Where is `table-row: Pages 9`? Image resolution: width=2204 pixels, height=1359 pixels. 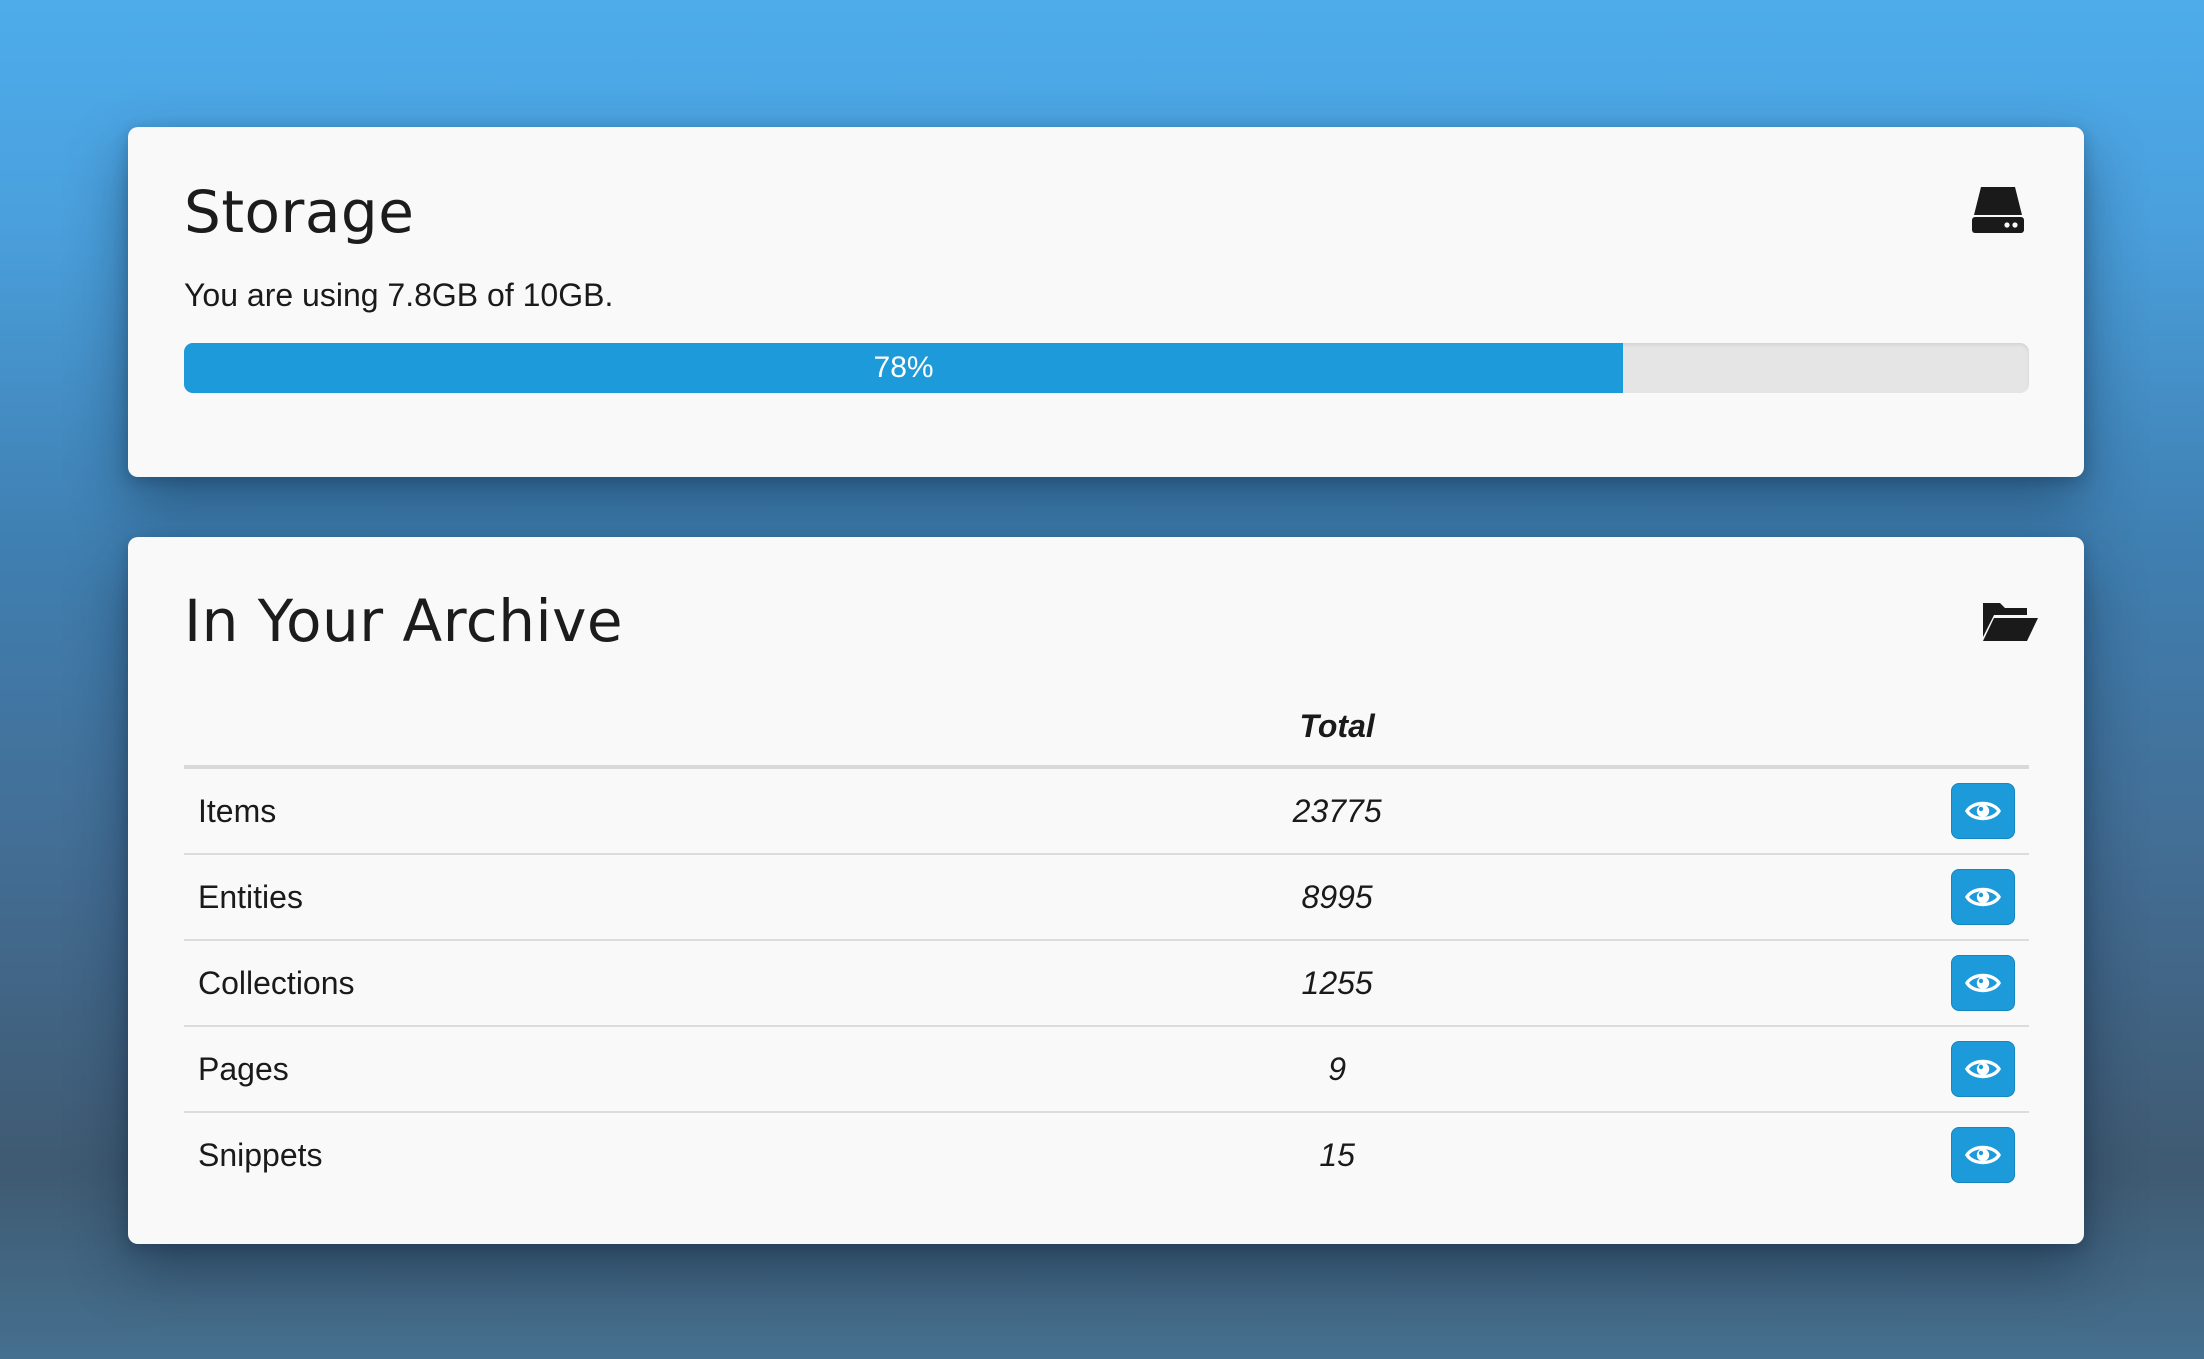 table-row: Pages 9 is located at coordinates (1106, 1069).